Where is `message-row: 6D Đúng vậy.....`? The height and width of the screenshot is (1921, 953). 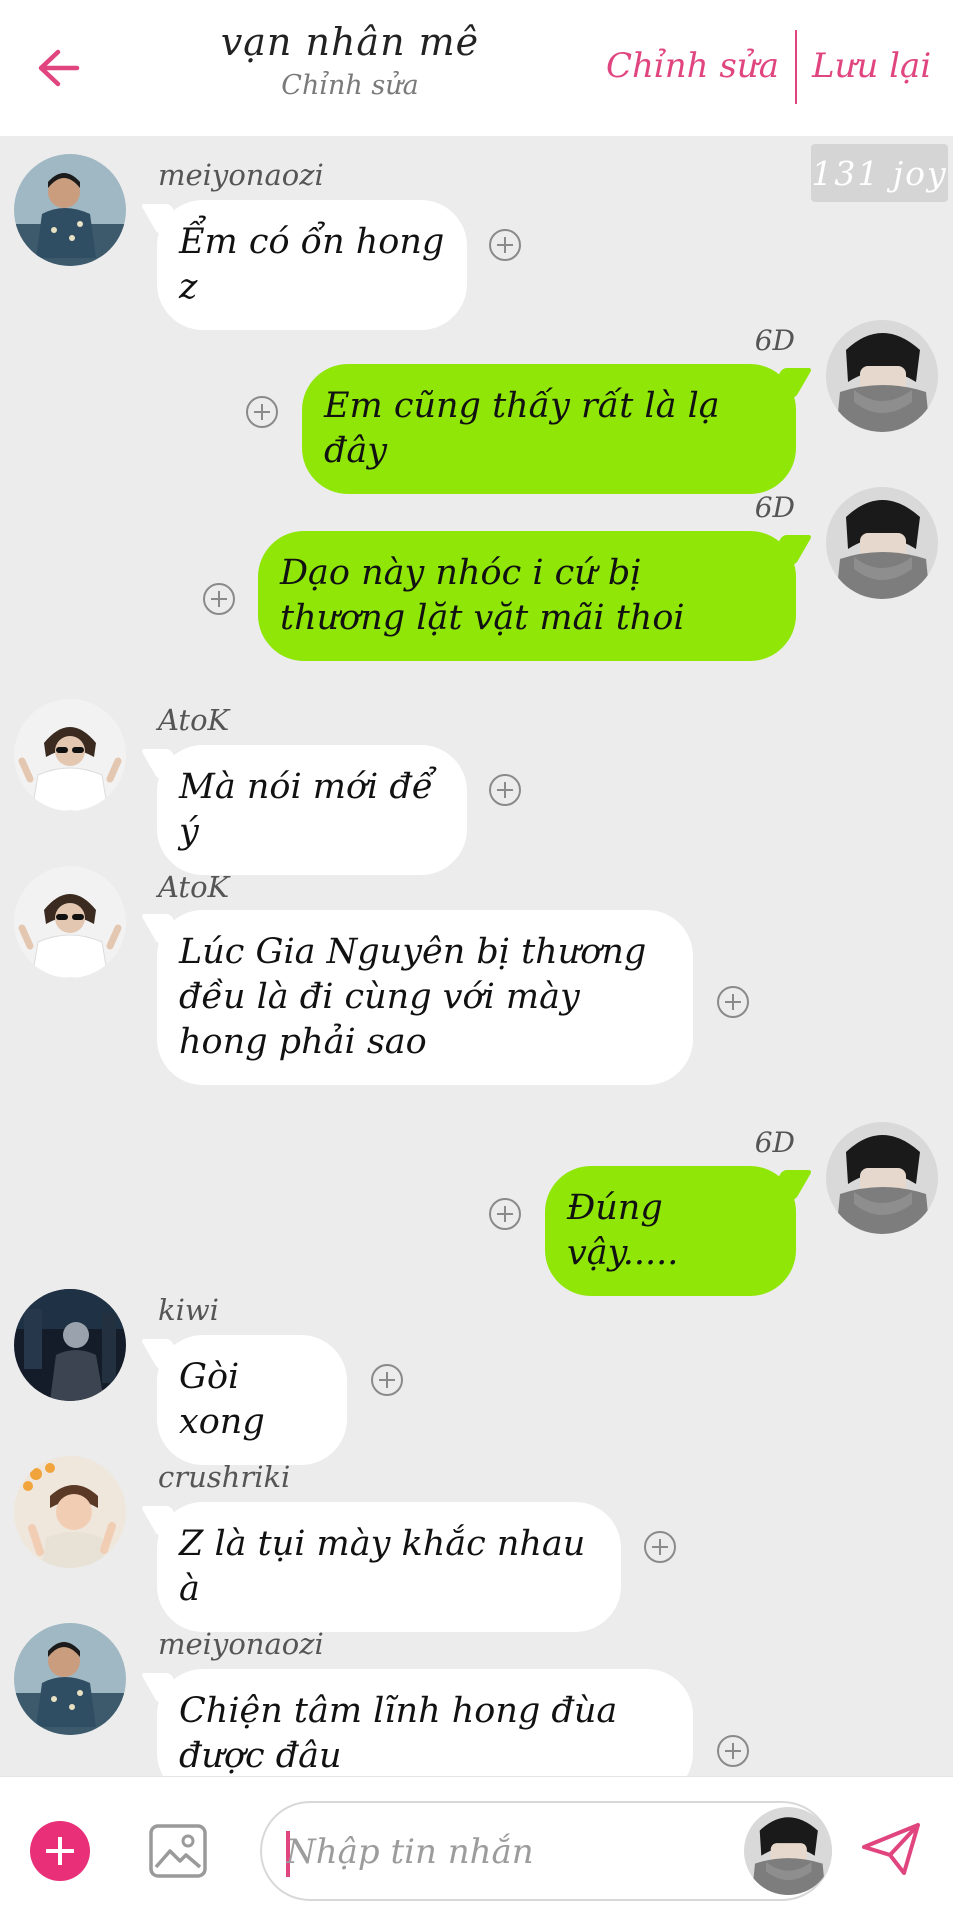
message-row: 6D Đúng vậy..... is located at coordinates (476, 1208).